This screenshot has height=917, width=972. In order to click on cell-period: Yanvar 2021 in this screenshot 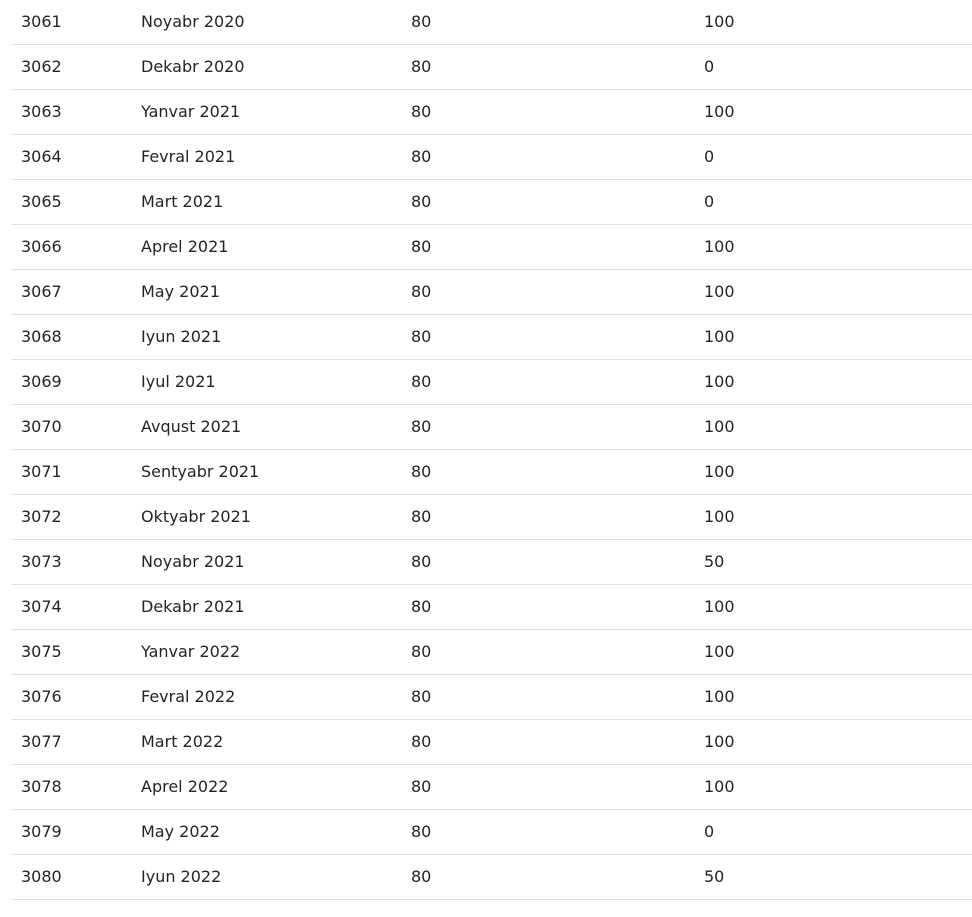, I will do `click(266, 112)`.